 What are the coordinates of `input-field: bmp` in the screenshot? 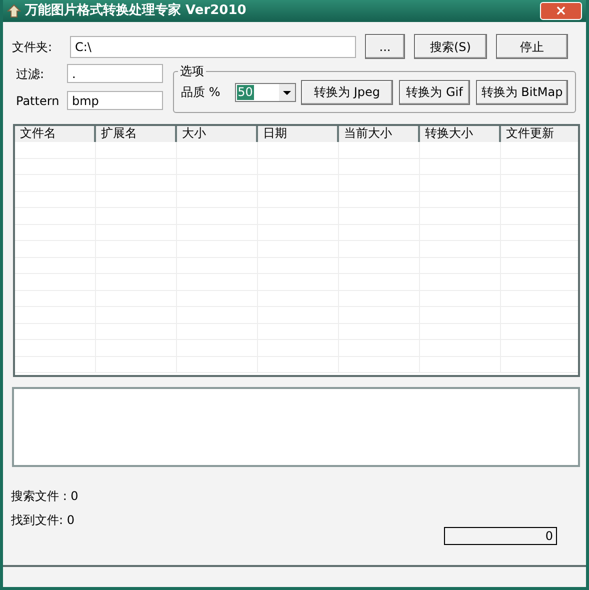 It's located at (115, 100).